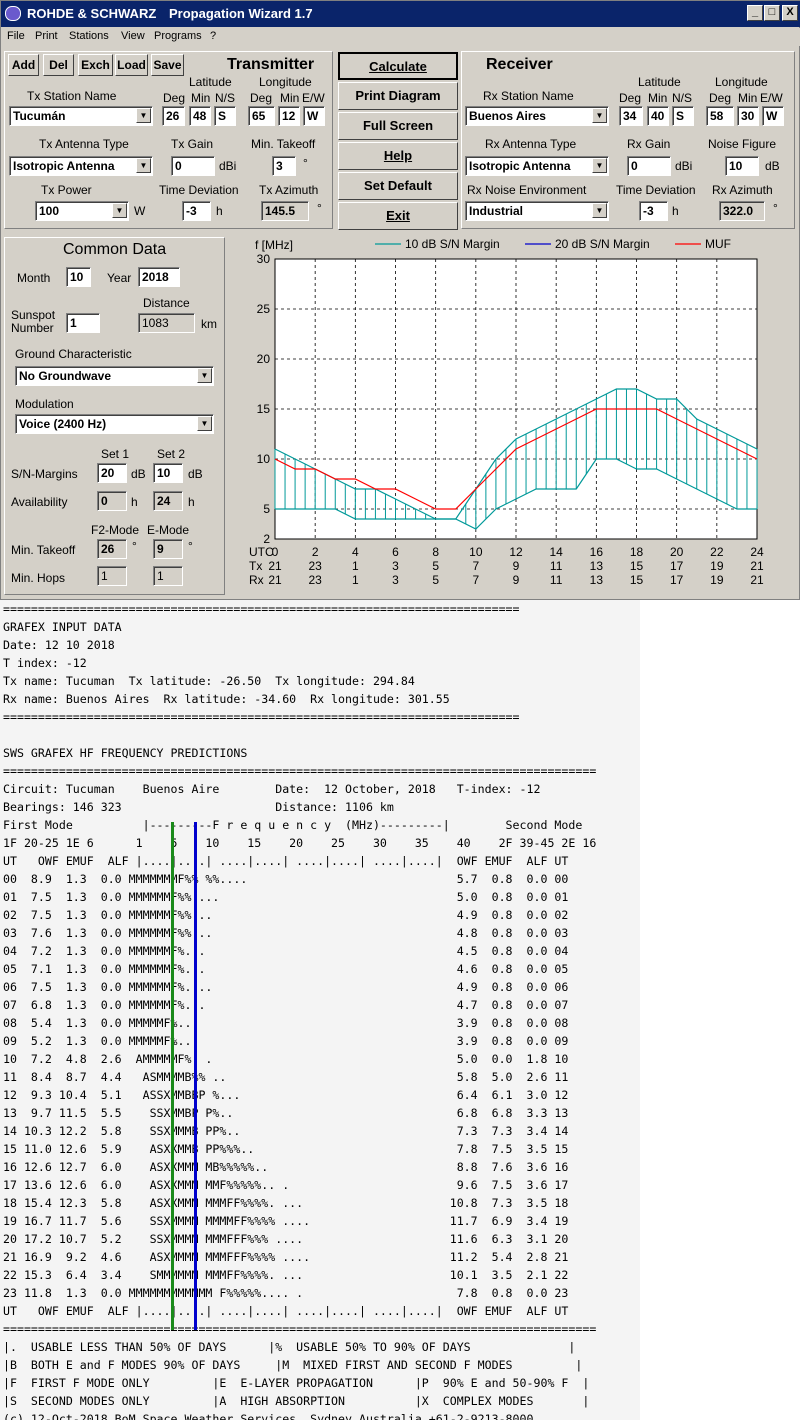 The image size is (800, 1420). What do you see at coordinates (178, 36) in the screenshot?
I see `menu-programs: Programs` at bounding box center [178, 36].